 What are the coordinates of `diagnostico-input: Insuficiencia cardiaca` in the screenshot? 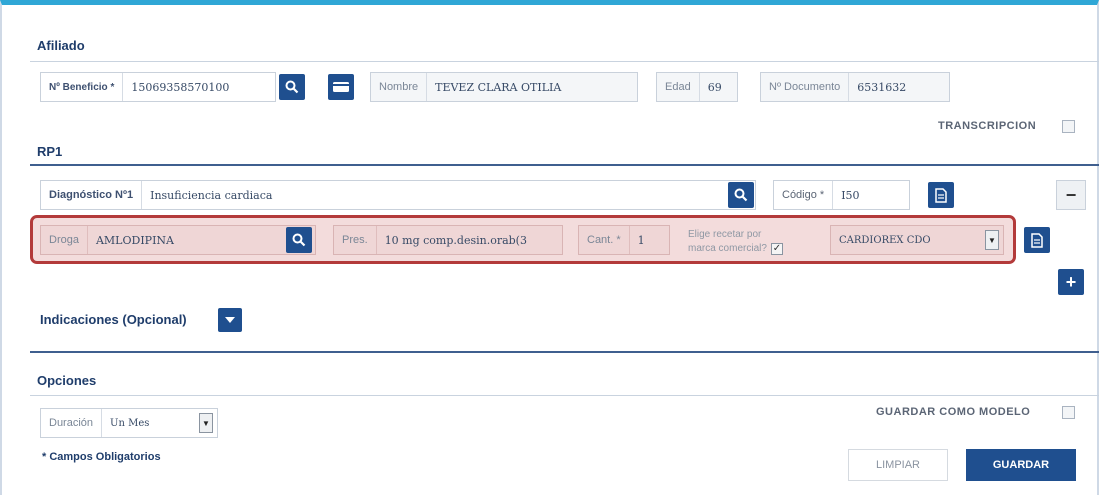 It's located at (211, 195).